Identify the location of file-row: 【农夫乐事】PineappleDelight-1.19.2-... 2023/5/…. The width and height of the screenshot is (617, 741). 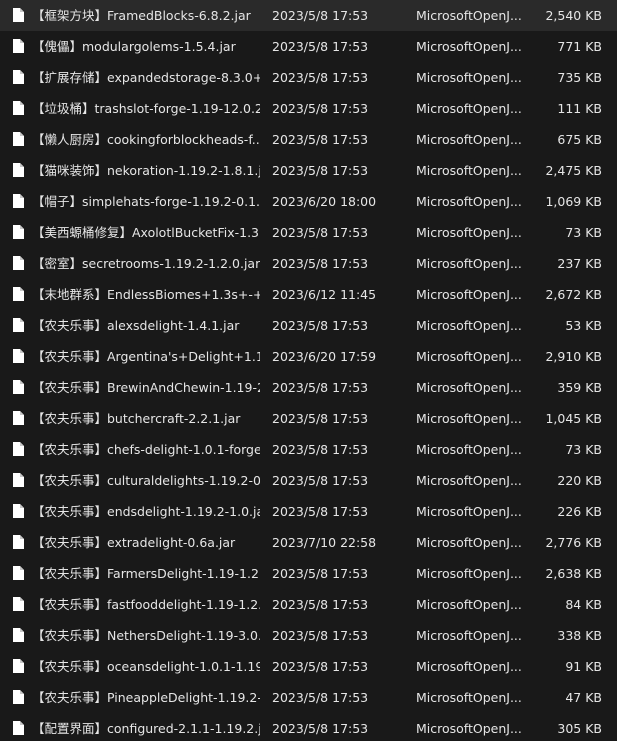
(308, 697).